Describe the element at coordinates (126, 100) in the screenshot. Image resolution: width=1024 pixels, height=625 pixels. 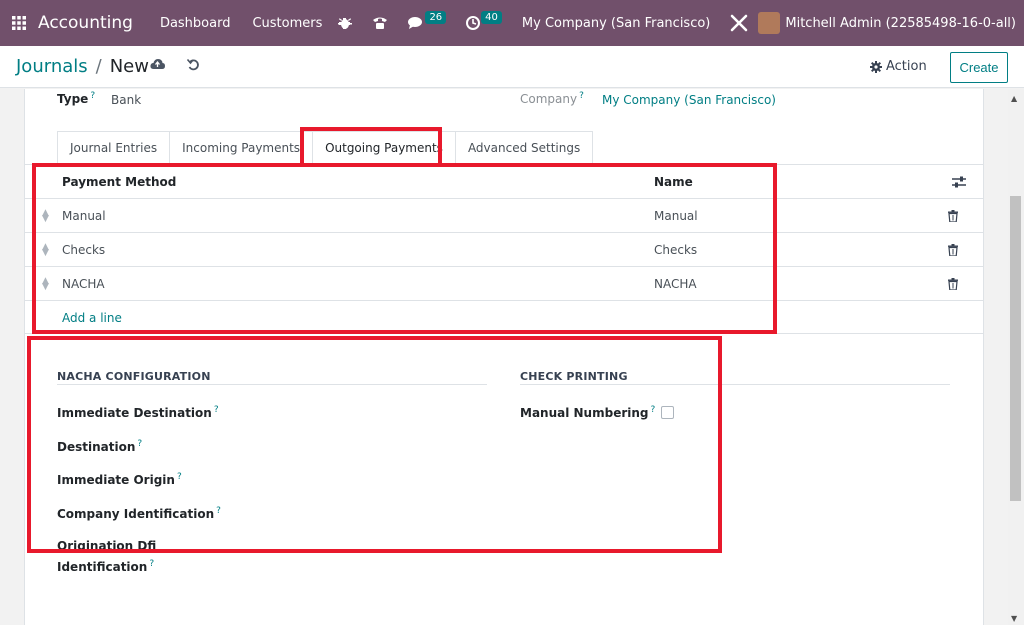
I see `type-value: Bank` at that location.